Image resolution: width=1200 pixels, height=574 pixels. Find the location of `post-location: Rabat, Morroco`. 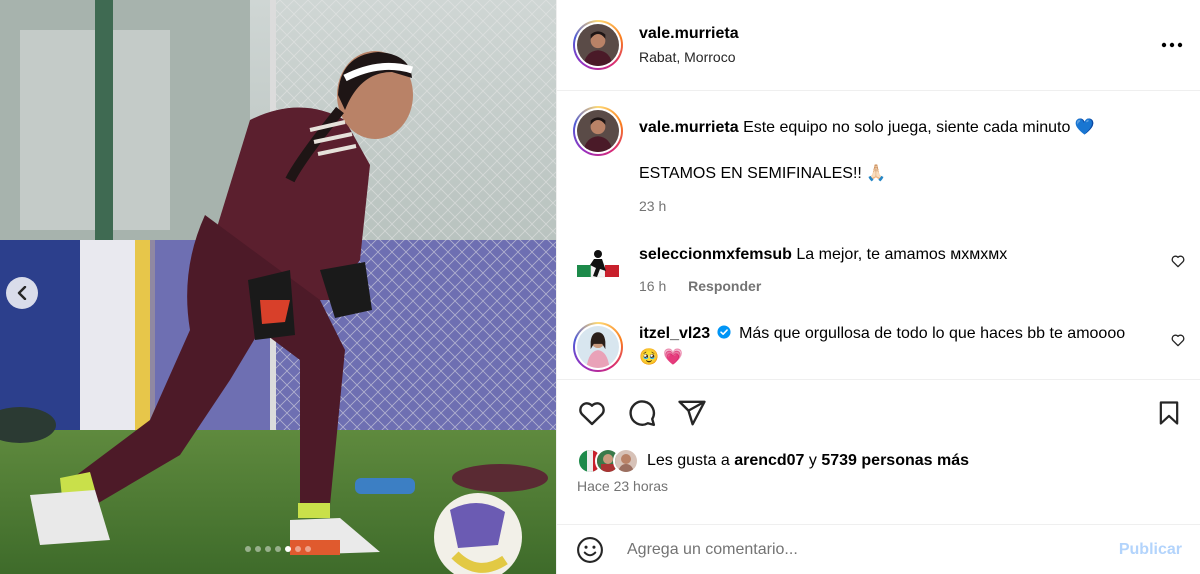

post-location: Rabat, Morroco is located at coordinates (899, 57).